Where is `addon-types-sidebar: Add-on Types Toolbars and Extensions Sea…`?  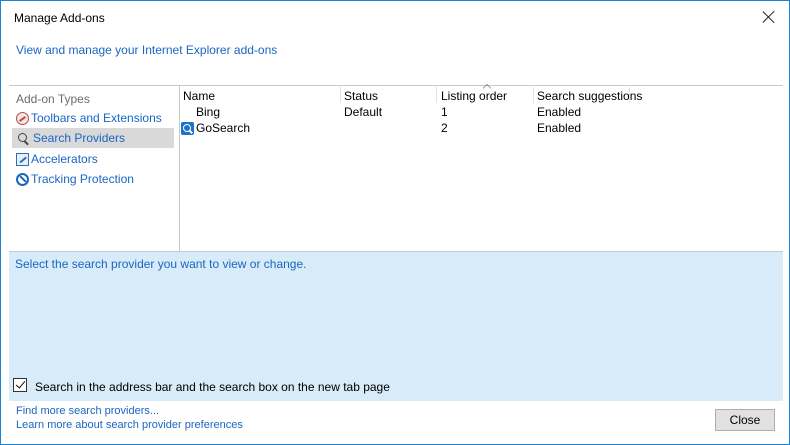
addon-types-sidebar: Add-on Types Toolbars and Extensions Sea… is located at coordinates (94, 168).